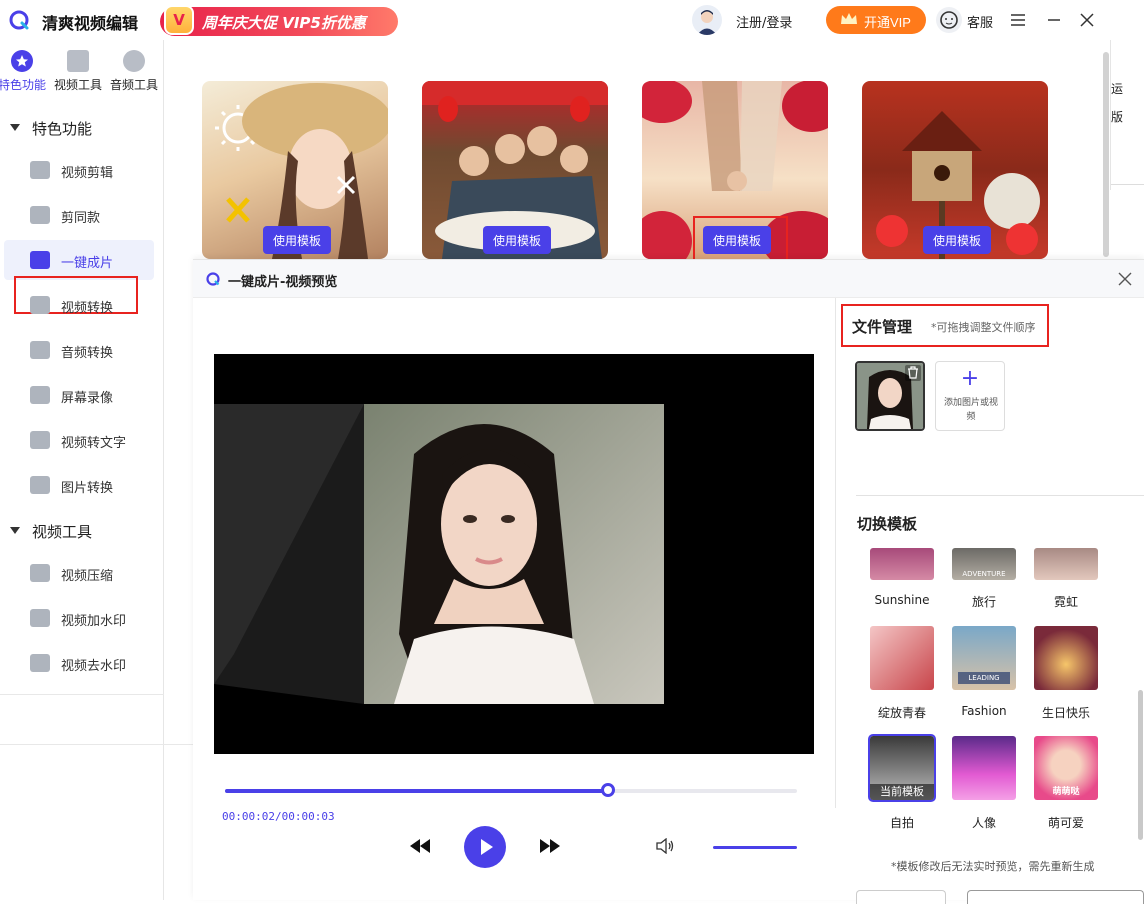 The width and height of the screenshot is (1144, 904). What do you see at coordinates (515, 170) in the screenshot?
I see `template-card-2: 使用模板` at bounding box center [515, 170].